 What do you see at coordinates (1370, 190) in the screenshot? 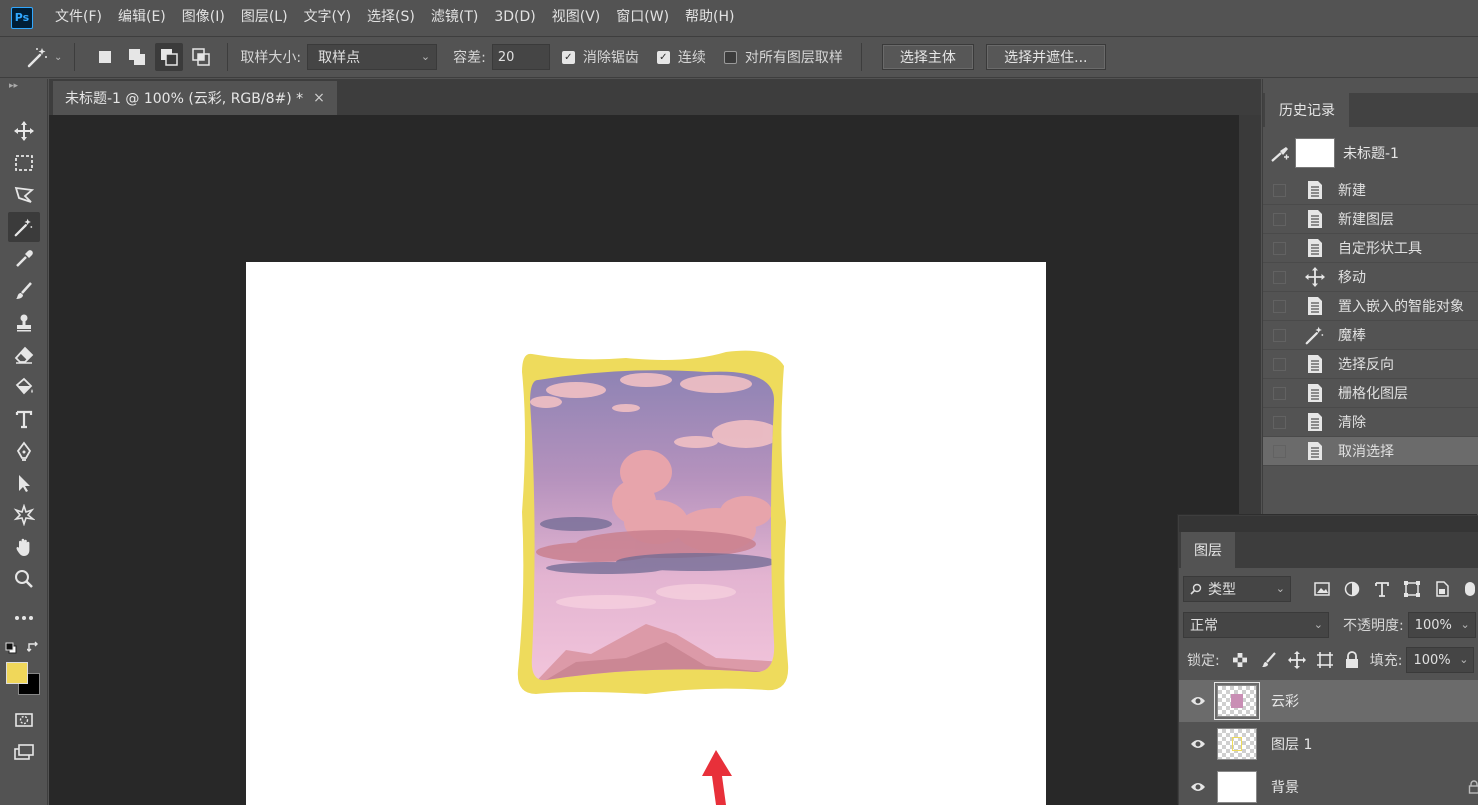
I see `history-item: 新建` at bounding box center [1370, 190].